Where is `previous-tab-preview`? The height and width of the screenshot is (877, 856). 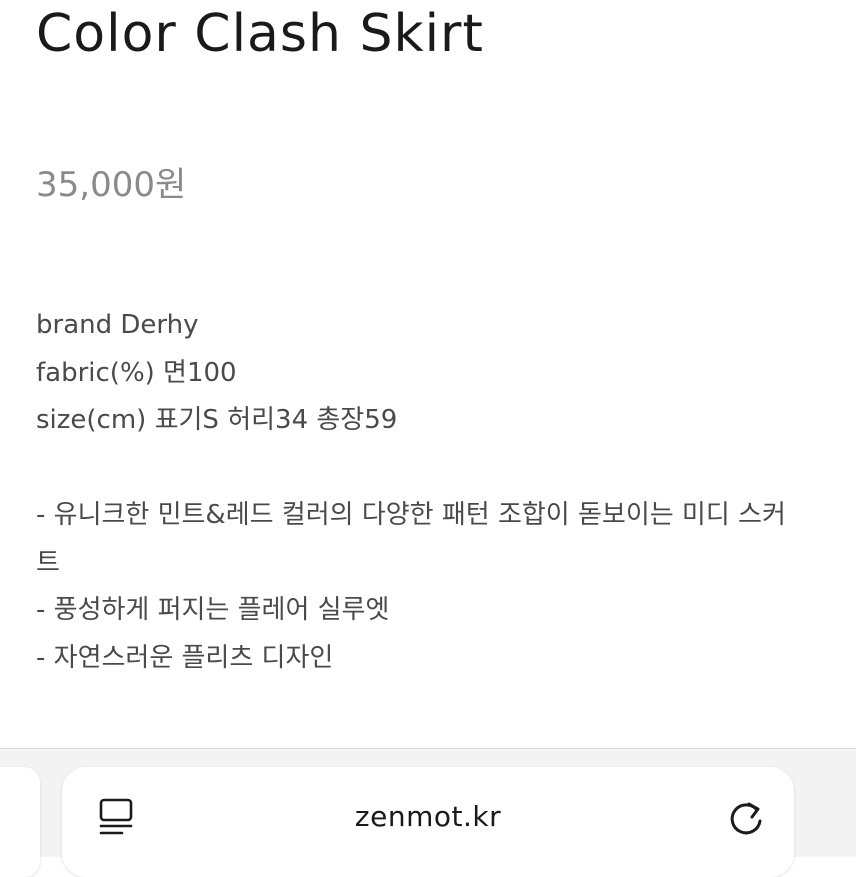
previous-tab-preview is located at coordinates (20, 822).